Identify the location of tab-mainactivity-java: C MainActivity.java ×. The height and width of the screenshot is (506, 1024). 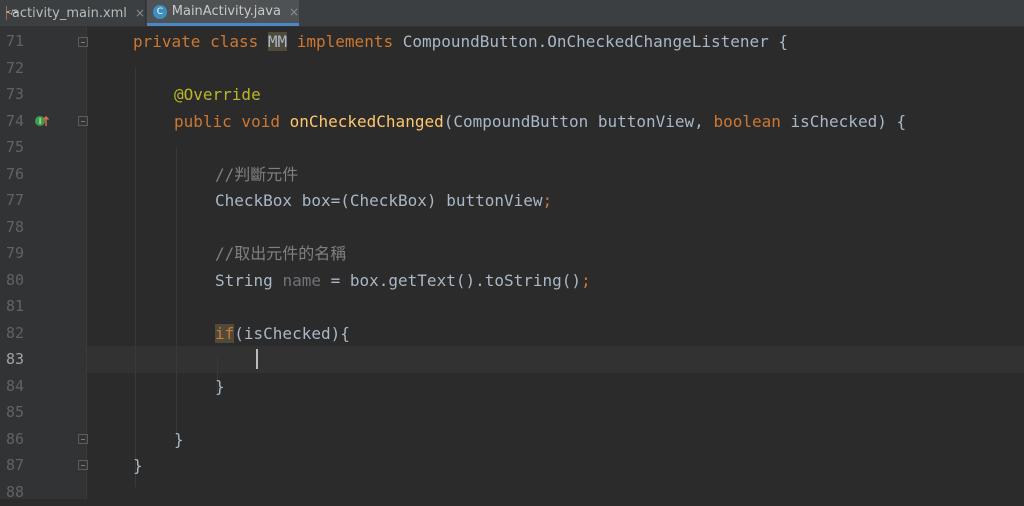
(223, 13).